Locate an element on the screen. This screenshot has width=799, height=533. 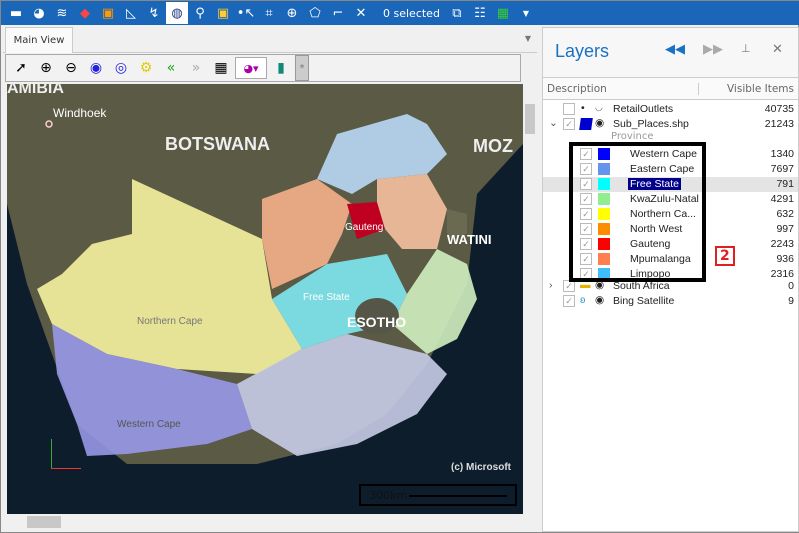
layer-row-retail-outlets: • ◡ RetailOutlets 40735 is located at coordinates (670, 109).